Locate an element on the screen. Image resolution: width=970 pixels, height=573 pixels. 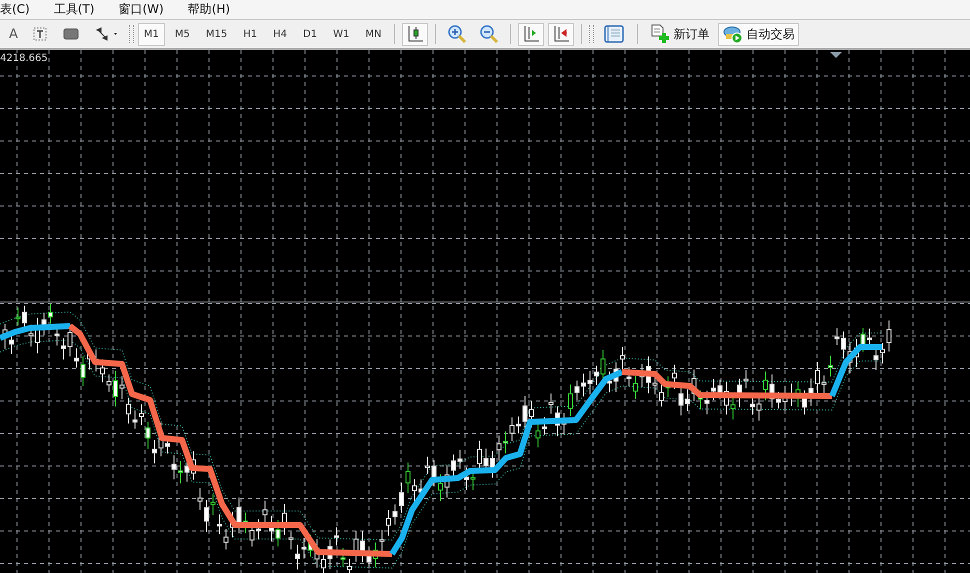
price-label: 4218.665 is located at coordinates (24, 58).